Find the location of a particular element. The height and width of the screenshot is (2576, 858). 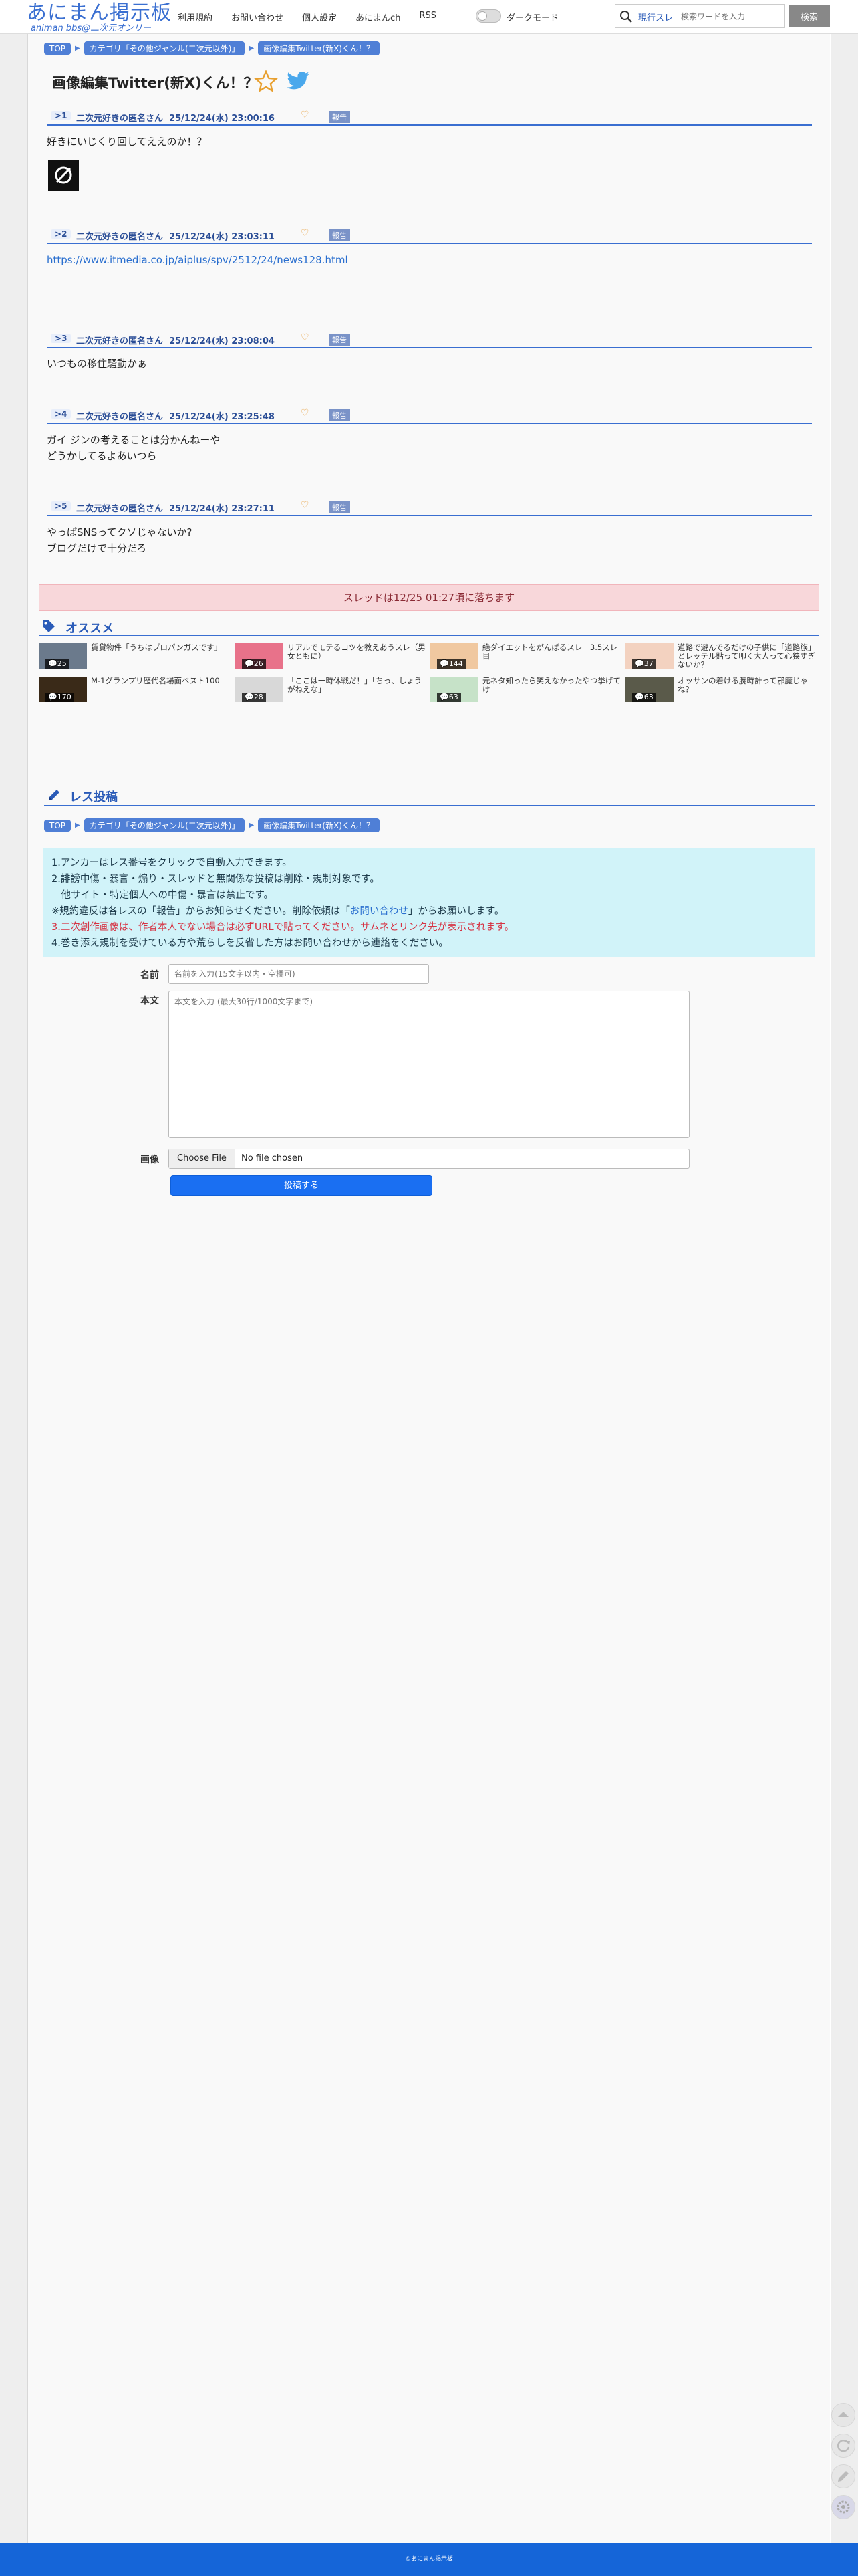

recommend-item: 💬25 賃貸物件「うちはプロパンガスです」 is located at coordinates (136, 656).